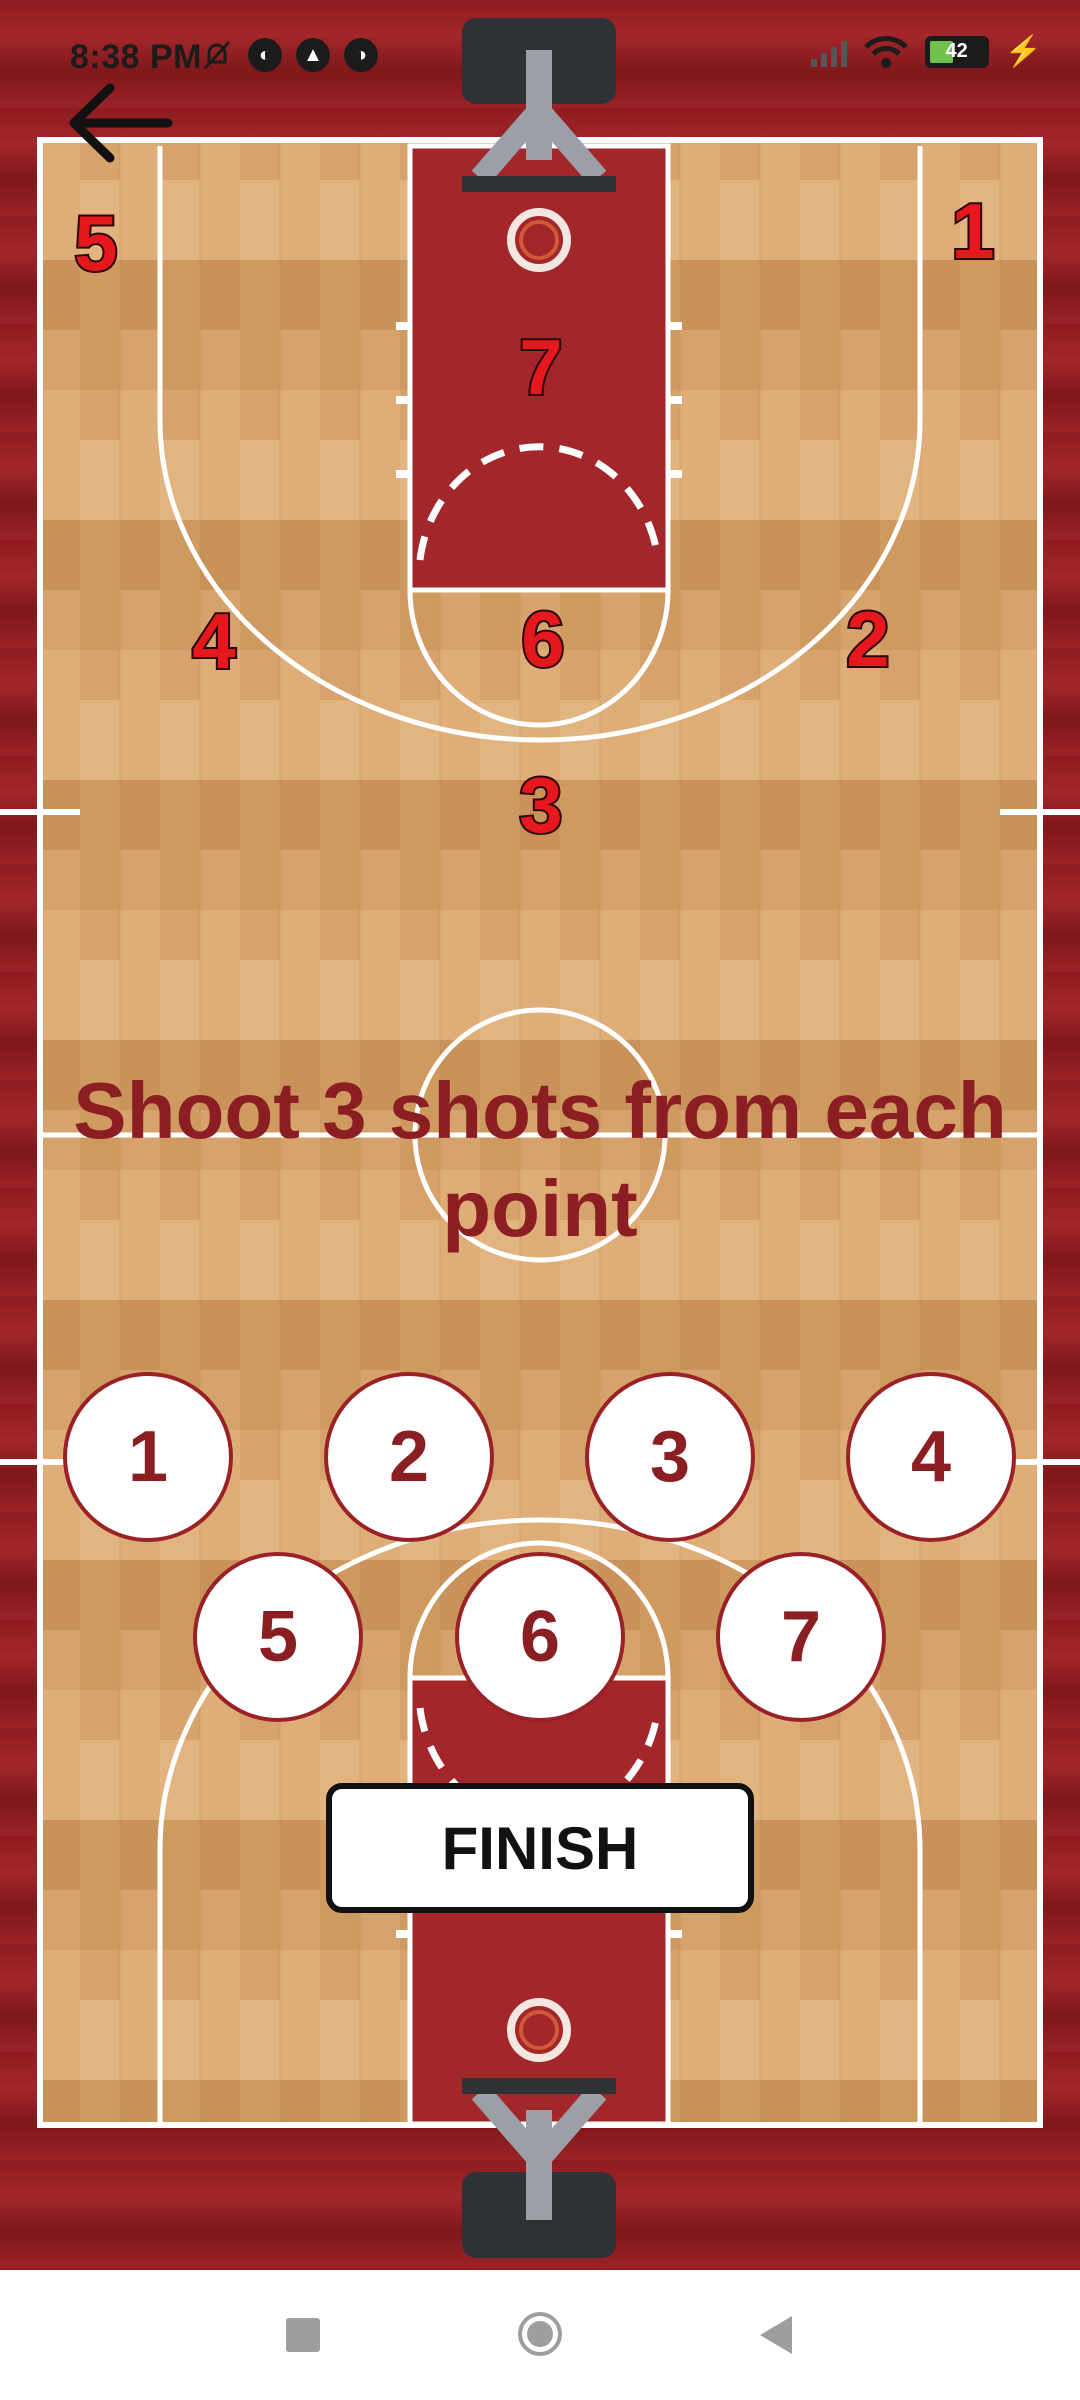 Image resolution: width=1080 pixels, height=2400 pixels. I want to click on notification-icons: ◐ ▲ ◑, so click(289, 55).